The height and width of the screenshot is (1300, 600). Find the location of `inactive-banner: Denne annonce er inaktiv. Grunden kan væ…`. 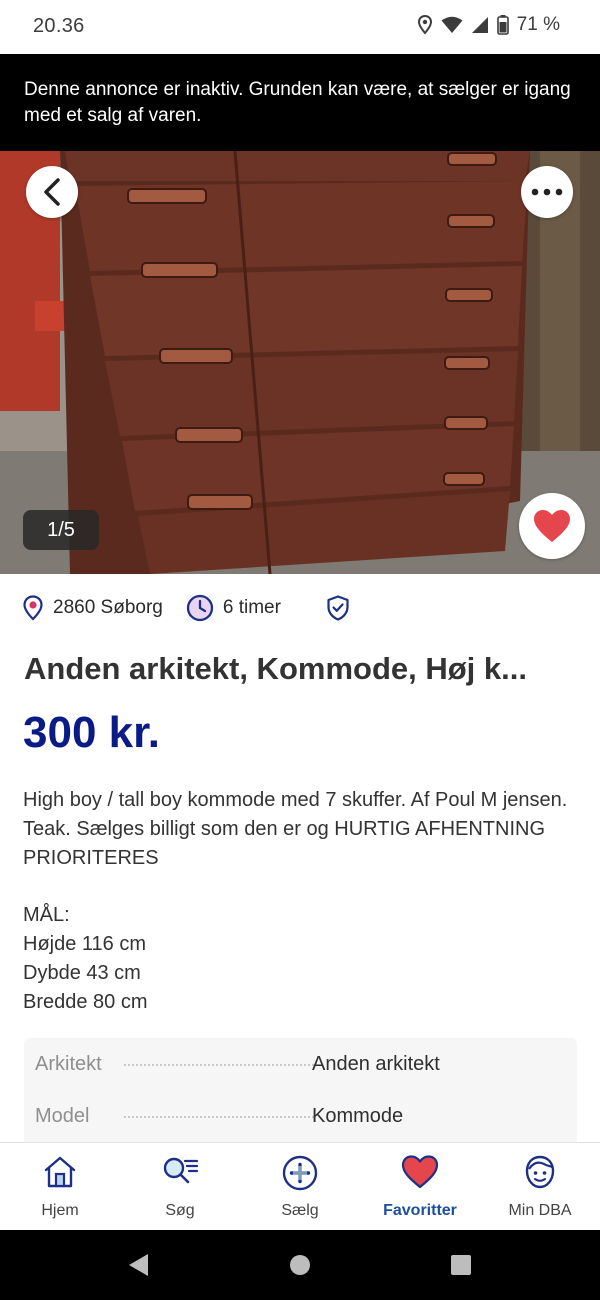

inactive-banner: Denne annonce er inaktiv. Grunden kan væ… is located at coordinates (300, 102).